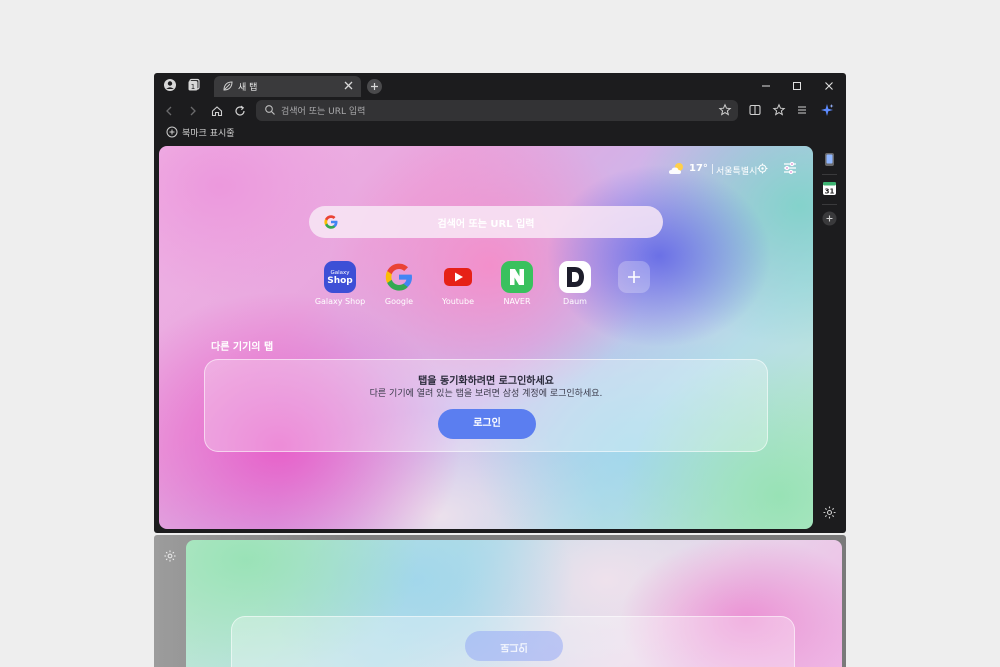 The height and width of the screenshot is (667, 1000). Describe the element at coordinates (762, 168) in the screenshot. I see `location-target-icon` at that location.